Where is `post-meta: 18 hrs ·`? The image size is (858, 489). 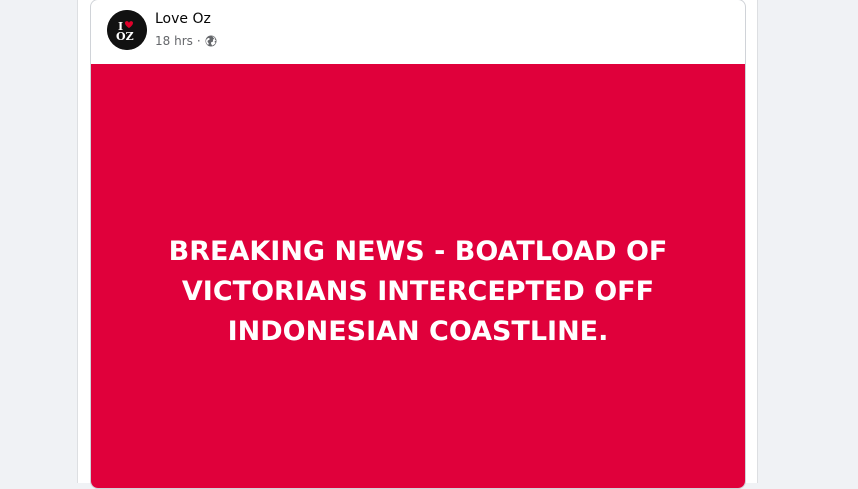 post-meta: 18 hrs · is located at coordinates (186, 41).